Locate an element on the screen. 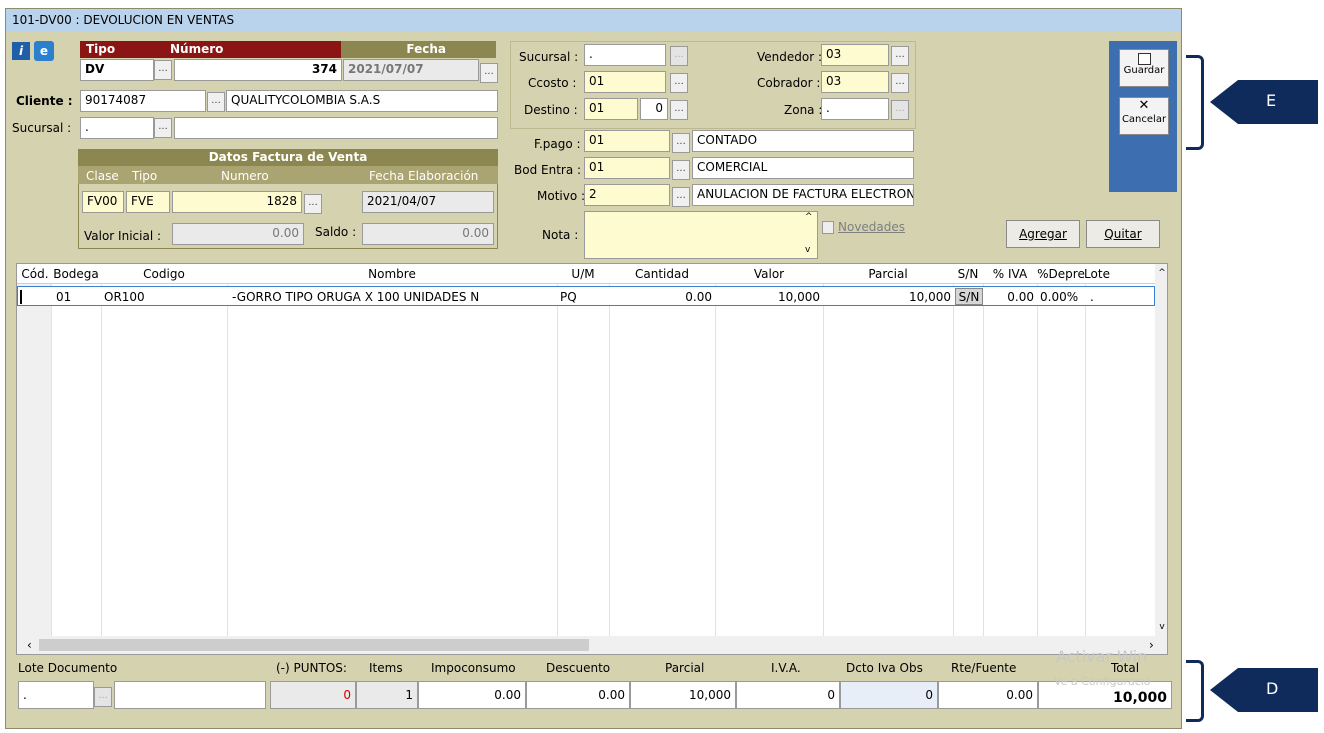 The image size is (1324, 733). callout-e-arrow is located at coordinates (1264, 102).